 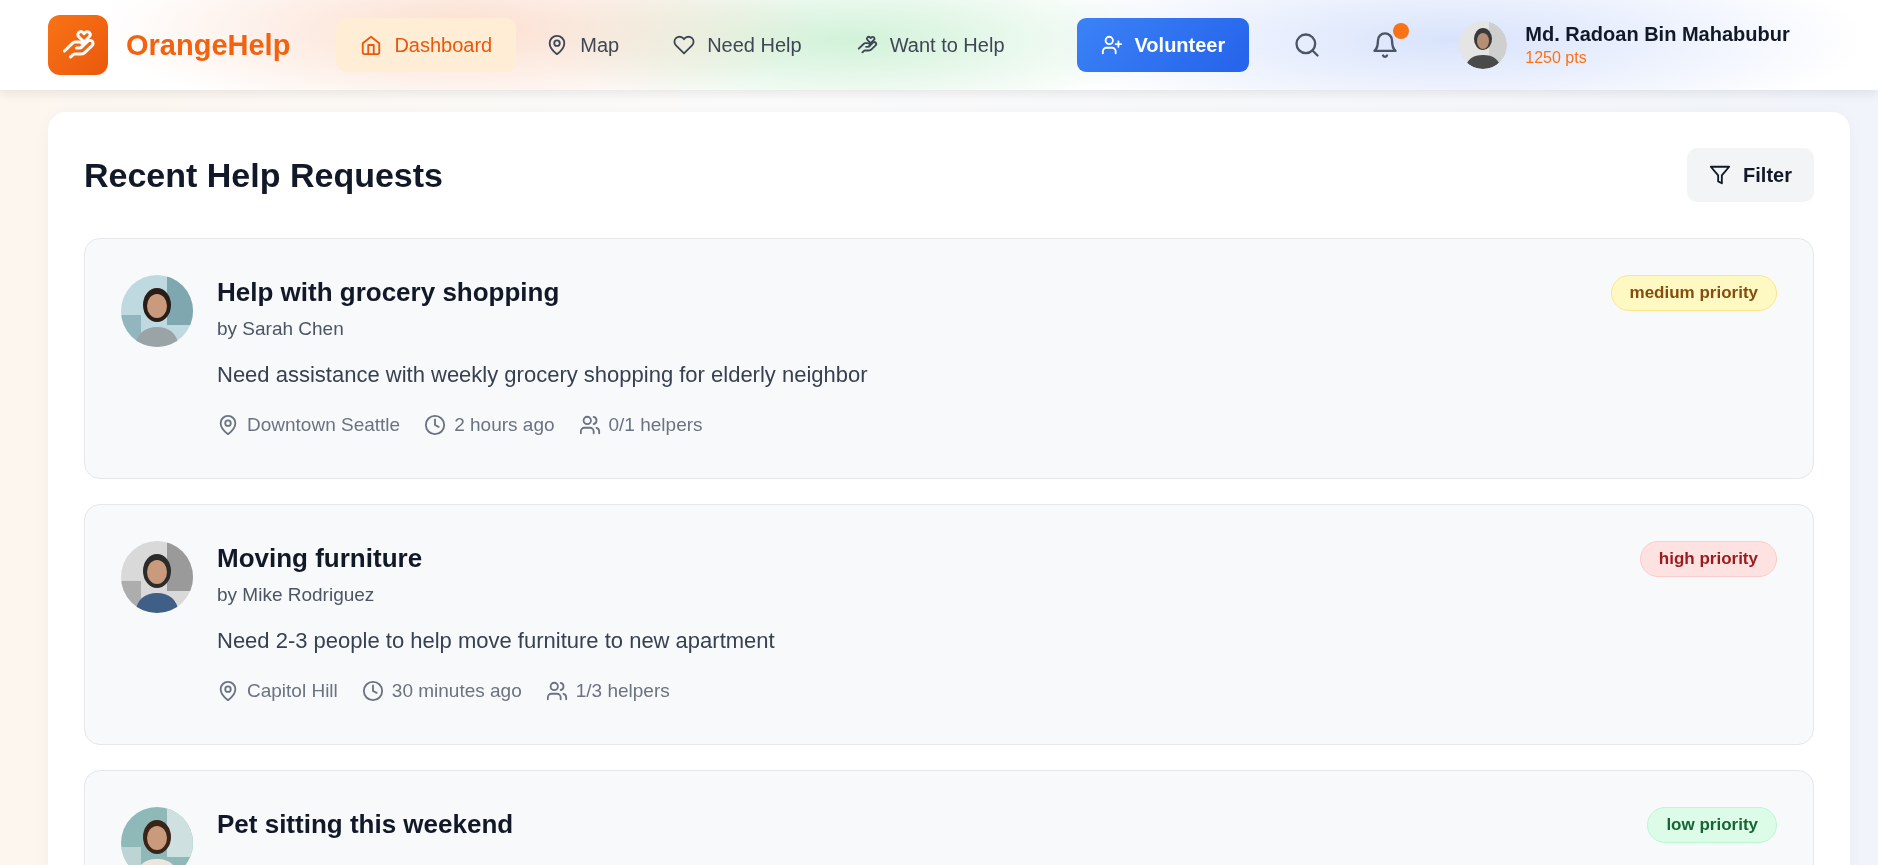 I want to click on user-plus-icon, so click(x=1111, y=45).